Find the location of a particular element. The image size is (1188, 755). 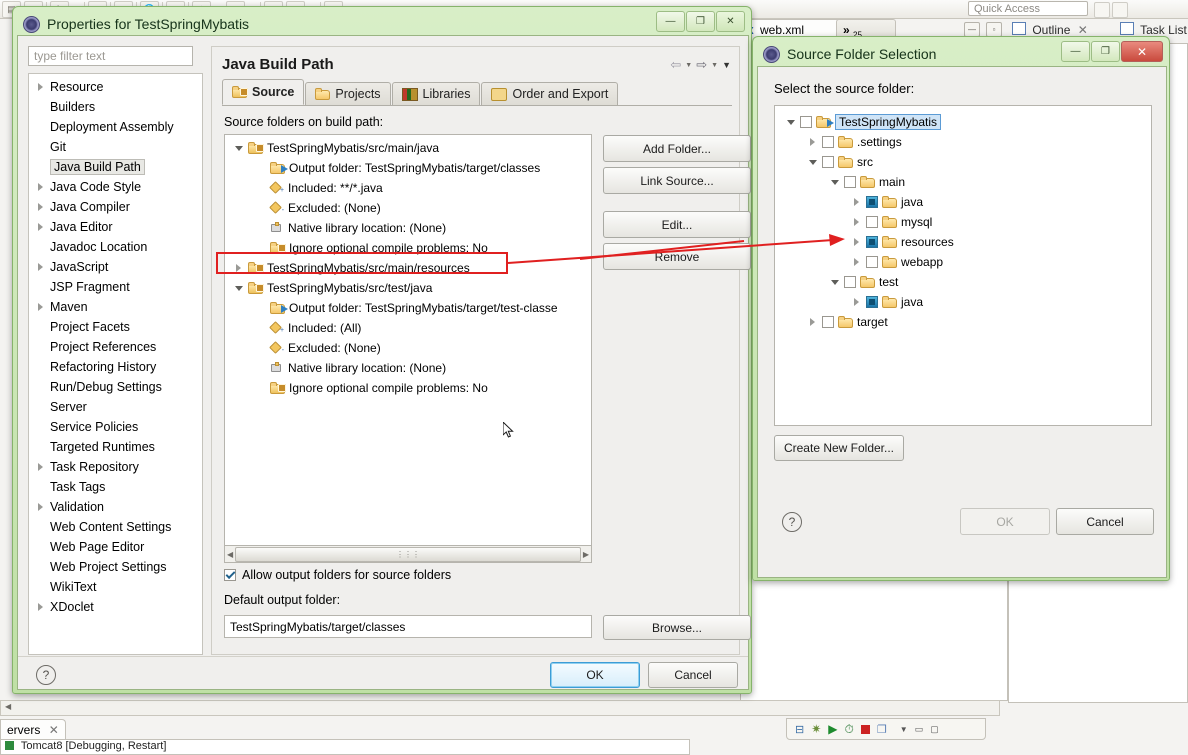

remove-button: Remove is located at coordinates (677, 256).